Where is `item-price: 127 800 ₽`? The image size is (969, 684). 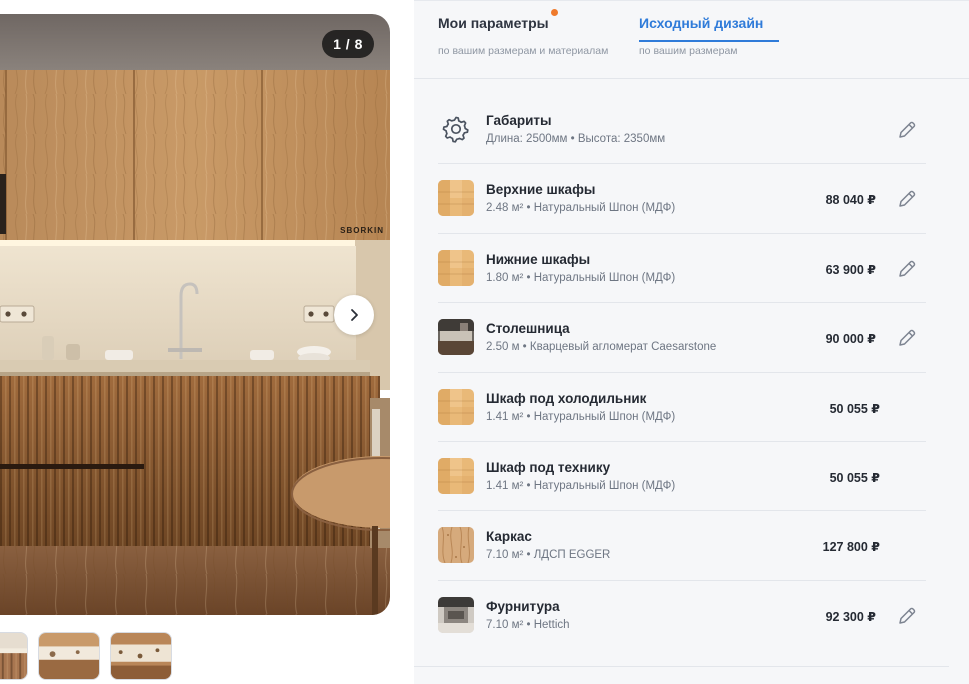 item-price: 127 800 ₽ is located at coordinates (851, 547).